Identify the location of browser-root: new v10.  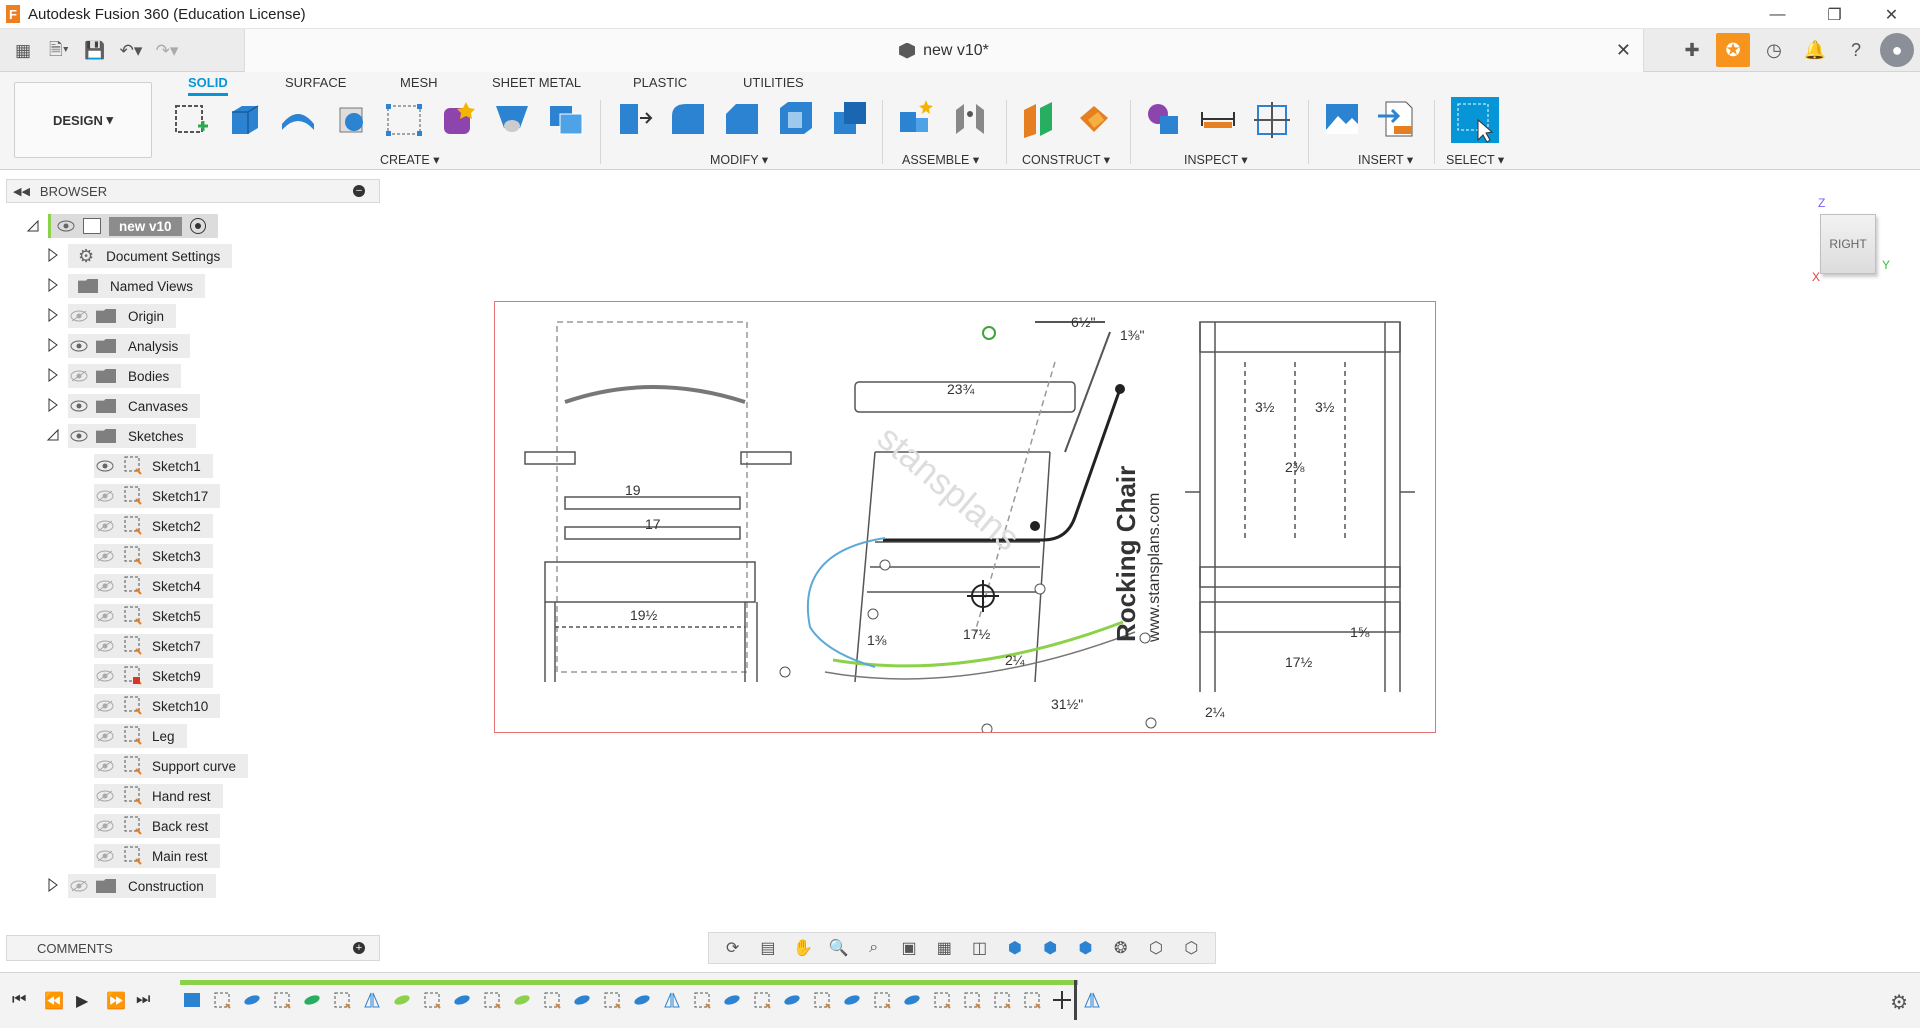
(122, 226).